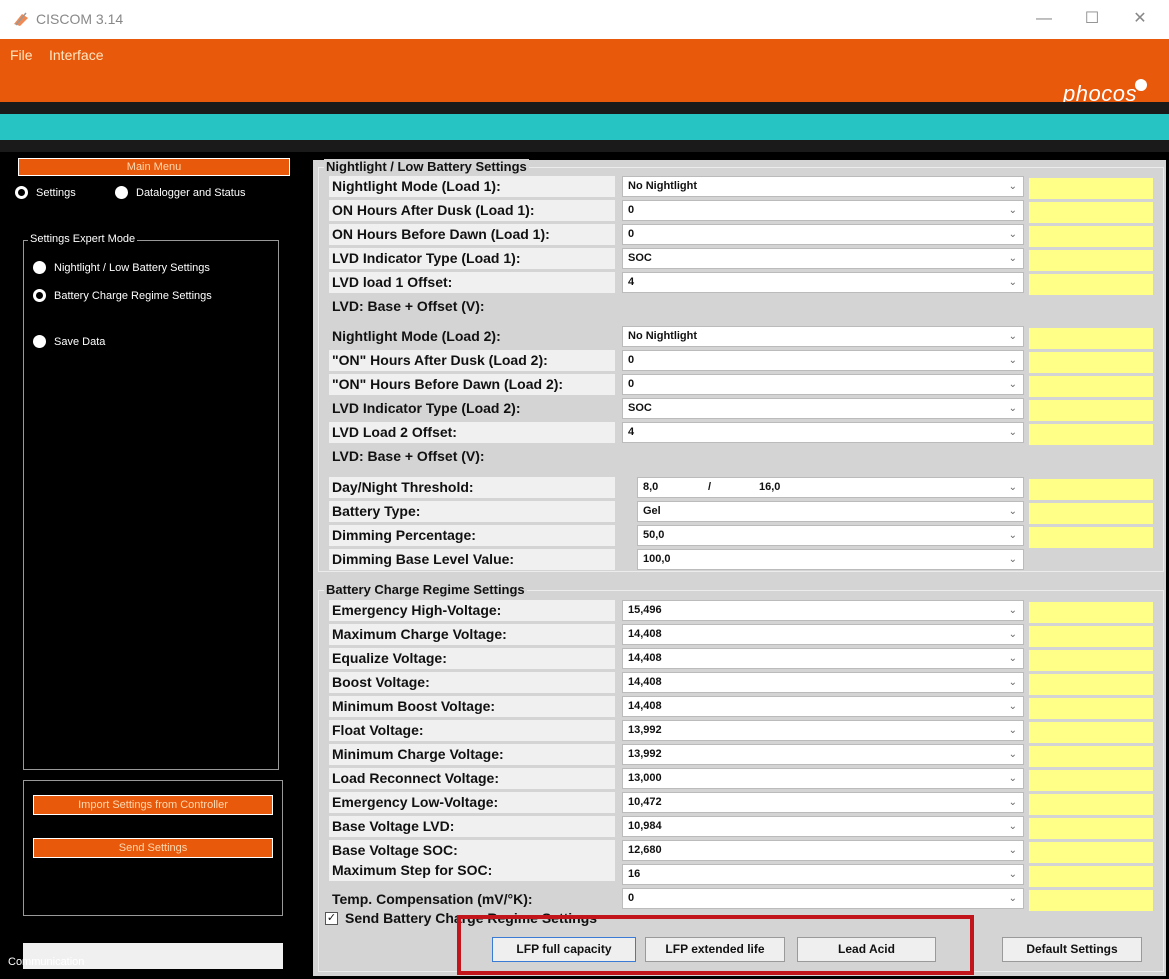 This screenshot has height=979, width=1169. I want to click on select-boost-voltage: 14,408 ⌄, so click(823, 682).